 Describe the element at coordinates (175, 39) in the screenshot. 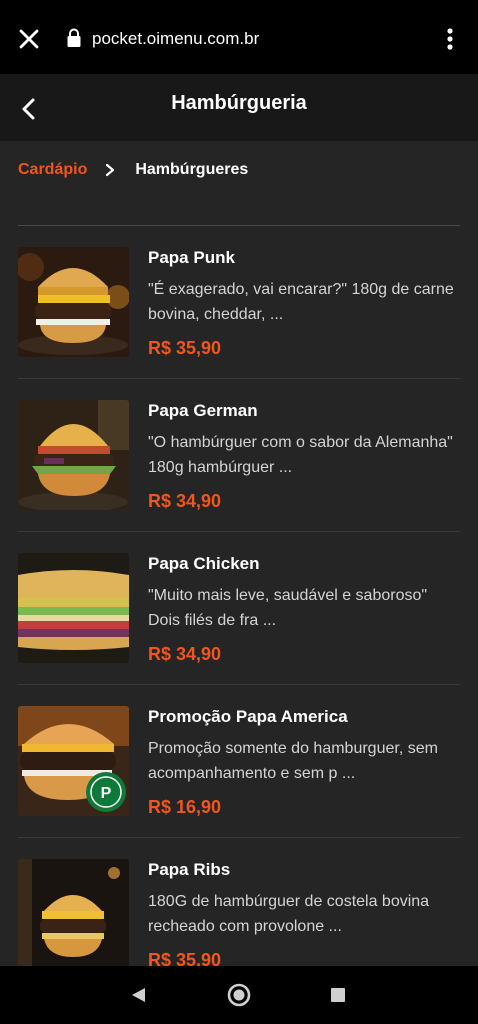

I see `browser-url: pocket.oimenu.com.br` at that location.